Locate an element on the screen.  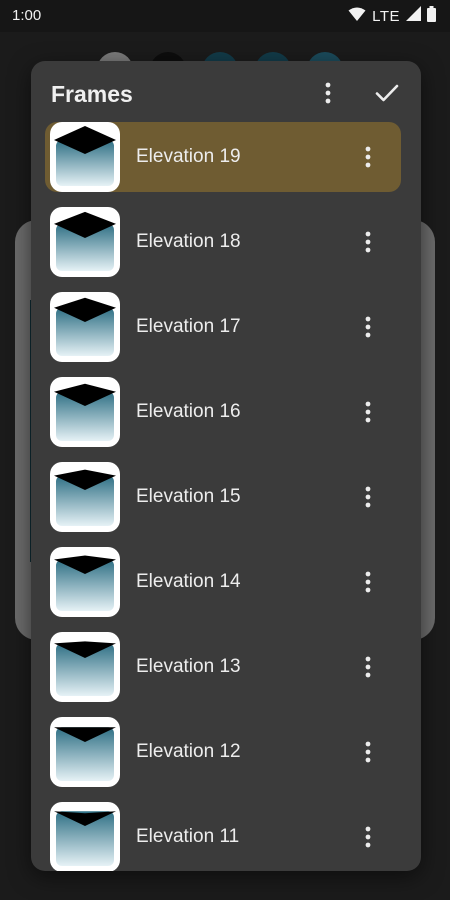
frame-label: Elevation 19 is located at coordinates (188, 156).